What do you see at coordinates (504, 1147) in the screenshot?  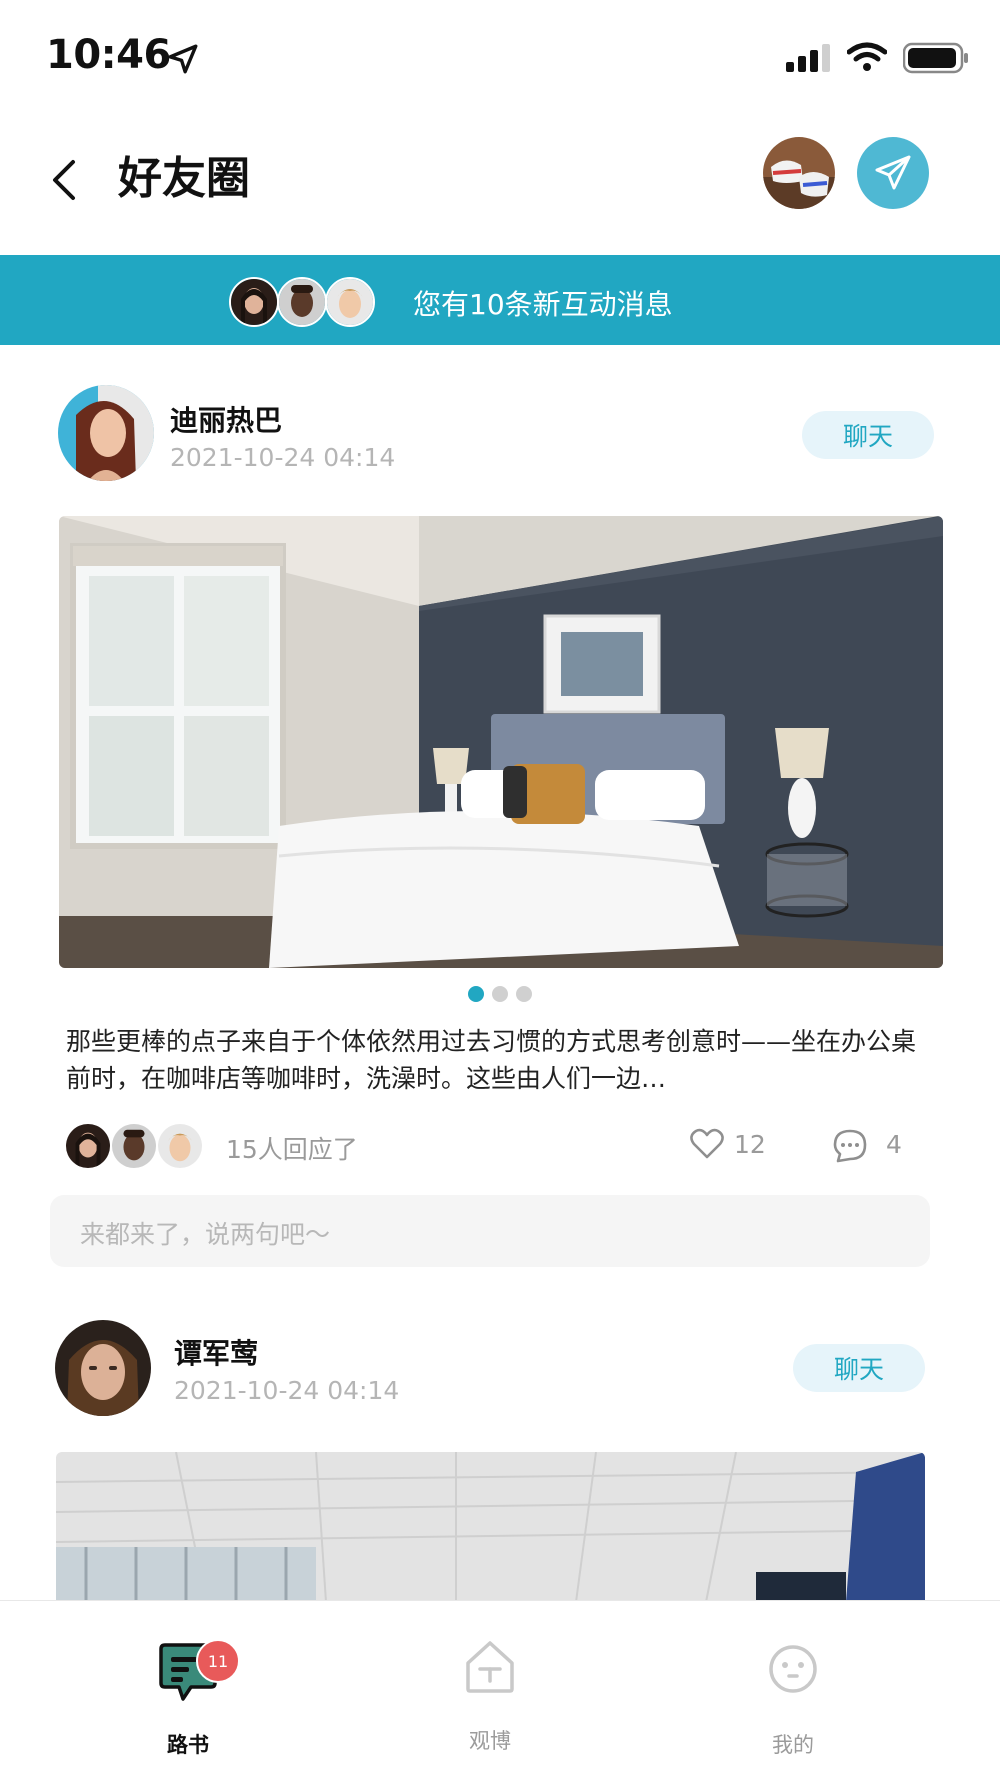 I see `post-reactions: 15人回应了 12 4` at bounding box center [504, 1147].